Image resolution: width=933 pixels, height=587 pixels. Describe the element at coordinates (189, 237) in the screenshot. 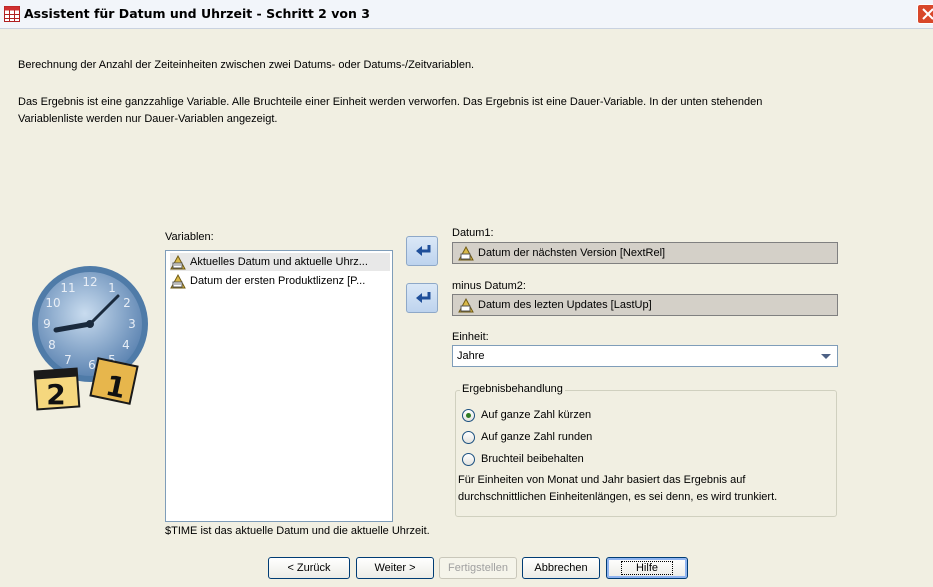

I see `variables-label: Variablen:` at that location.